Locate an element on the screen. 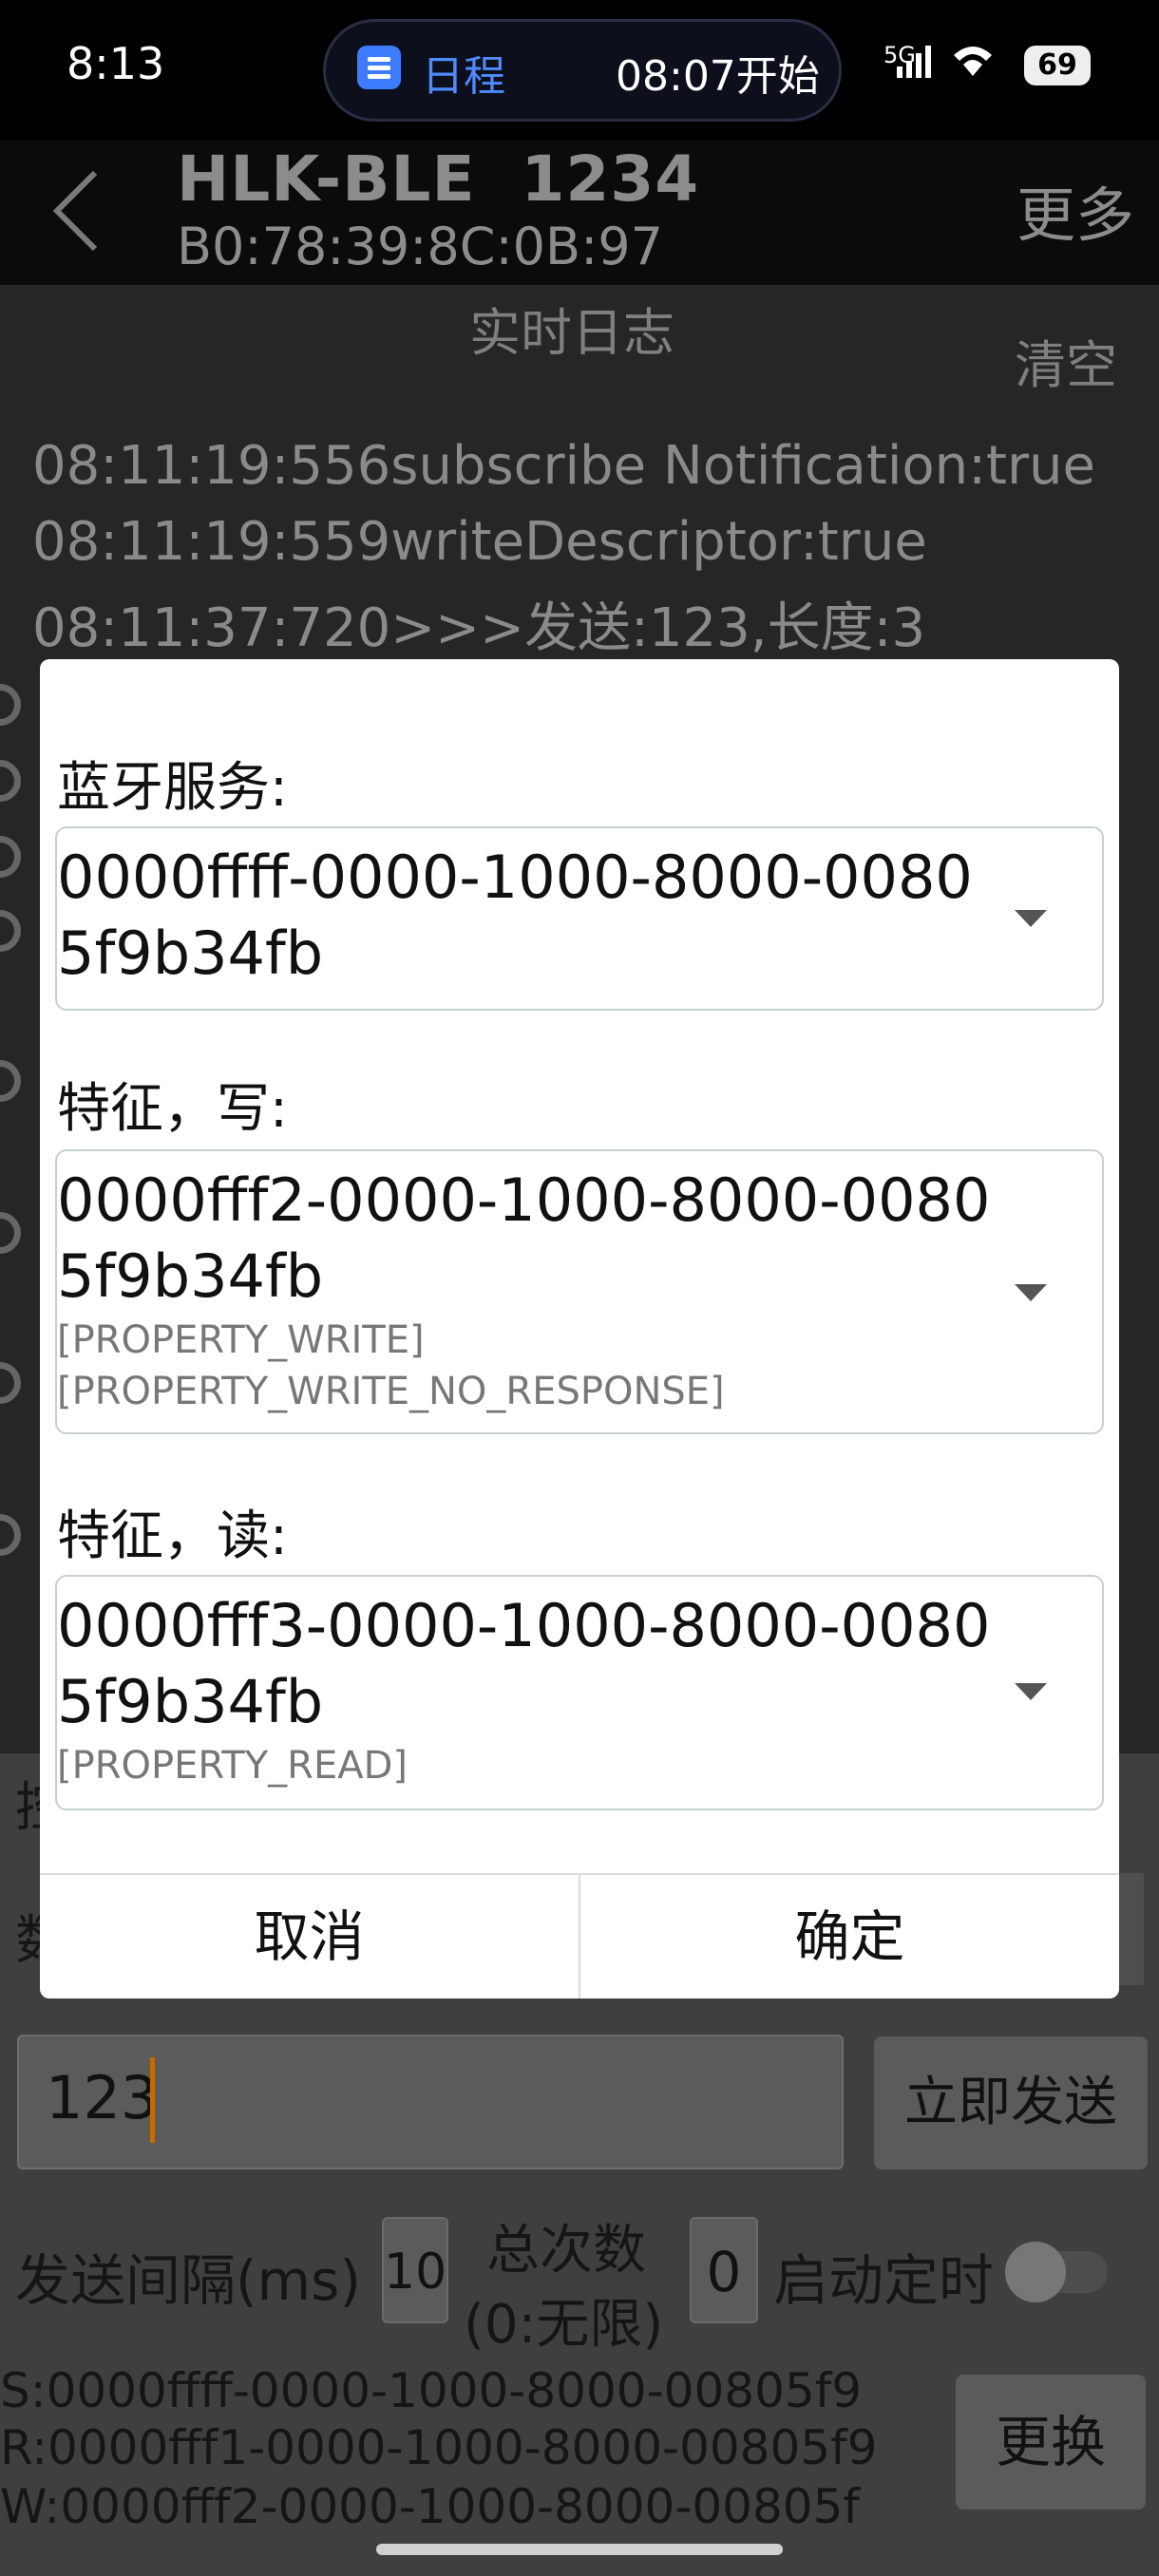  battery-level: 69 is located at coordinates (1057, 65).